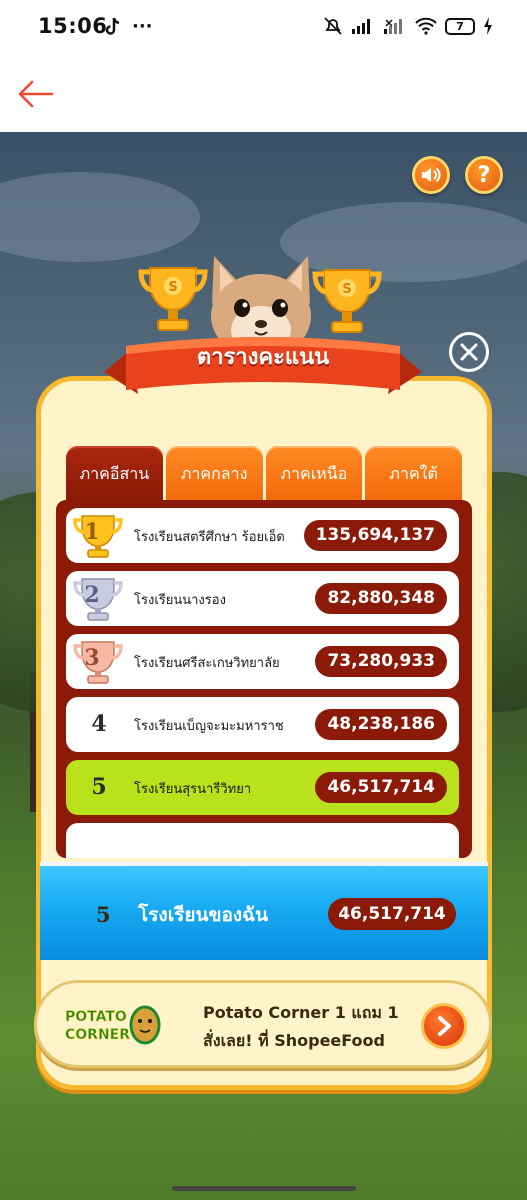 The width and height of the screenshot is (527, 1200). Describe the element at coordinates (193, 789) in the screenshot. I see `school-name: โรงเรียนสุรนารีวิทยา` at that location.